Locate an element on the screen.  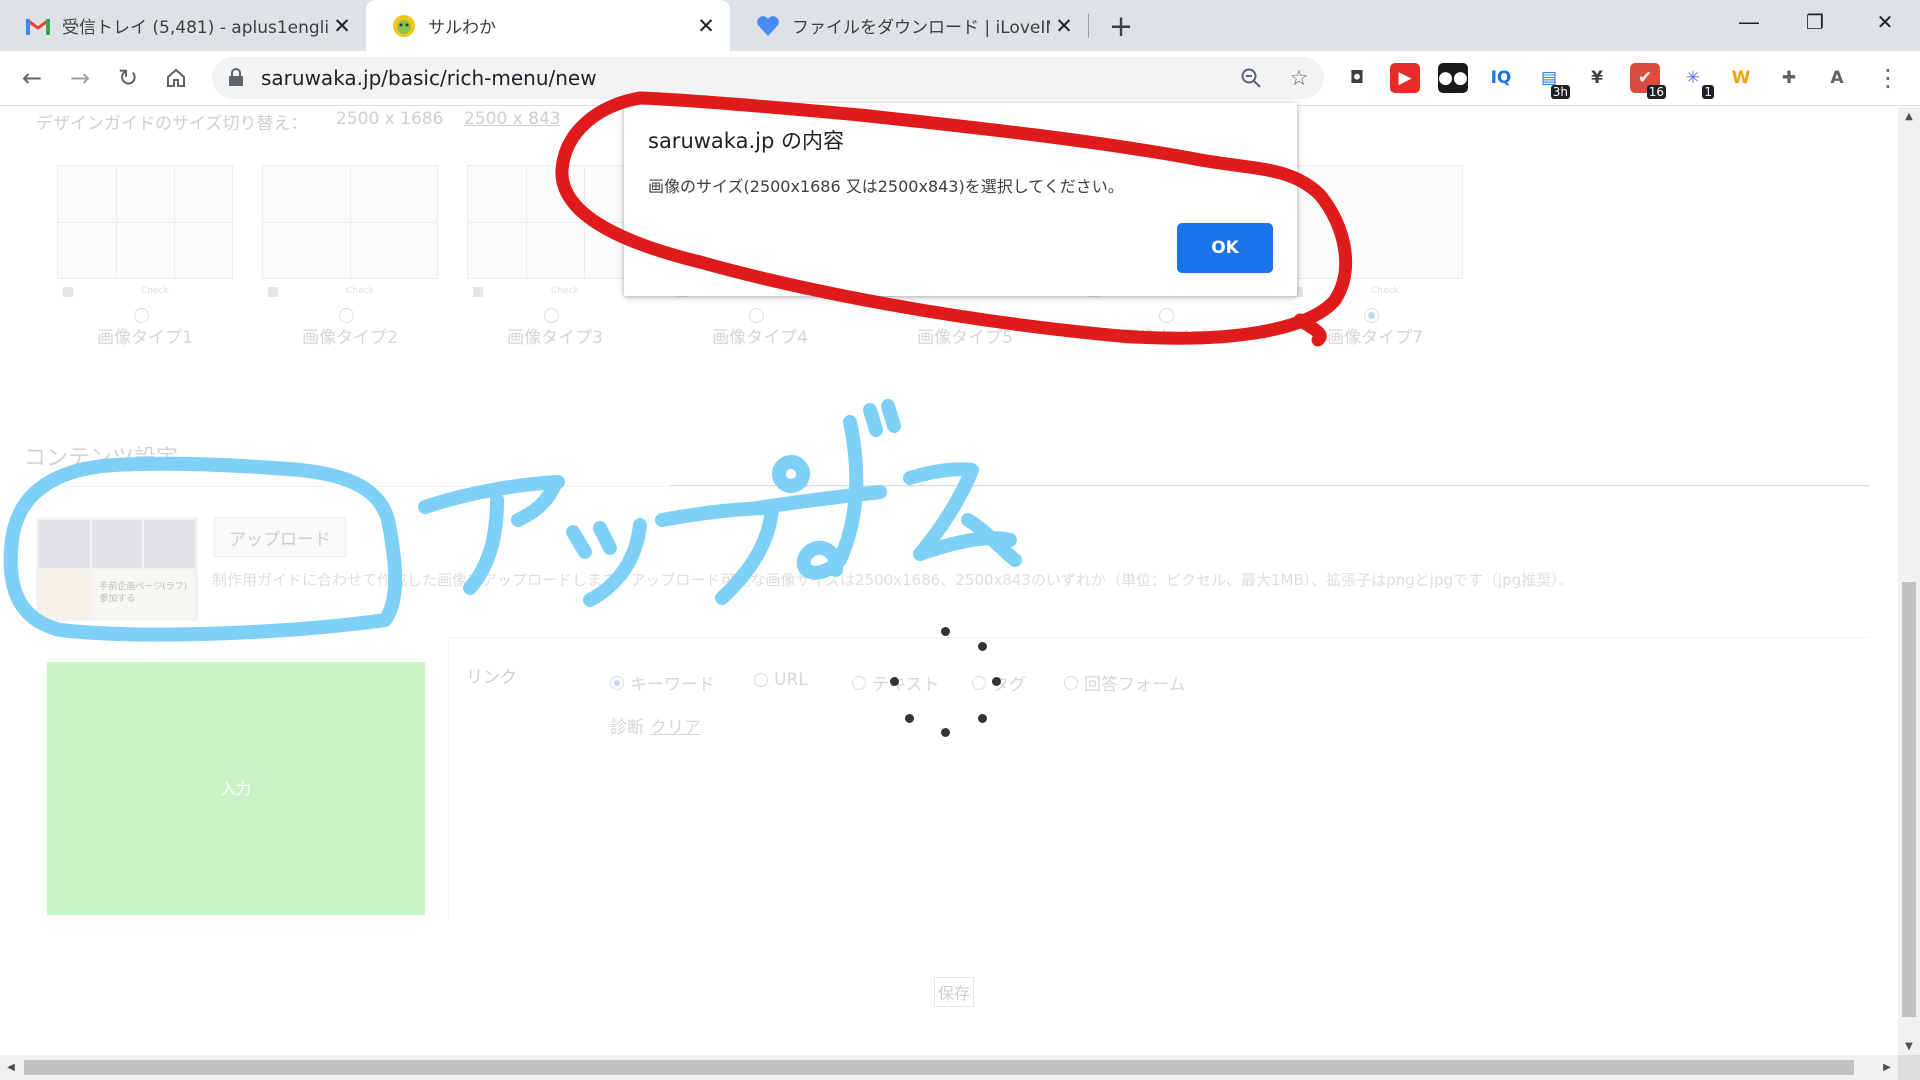
screen-capture-icon: ◘ is located at coordinates (1357, 78).